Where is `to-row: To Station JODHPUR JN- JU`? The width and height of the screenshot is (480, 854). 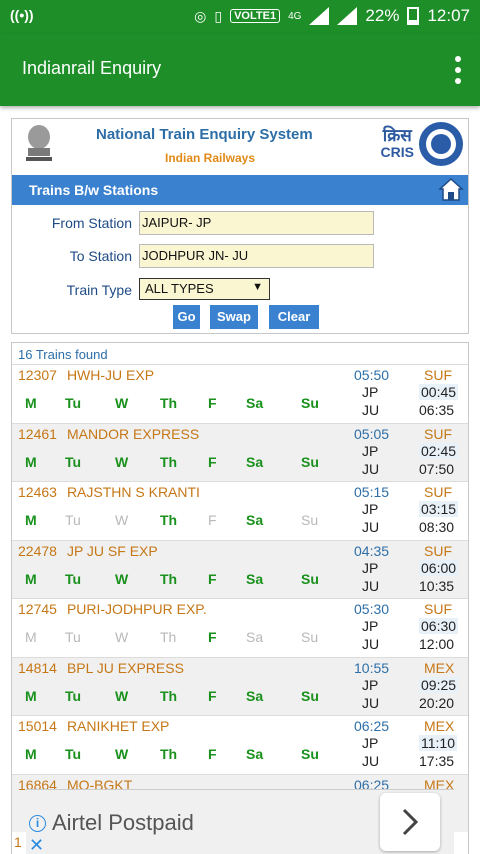
to-row: To Station JODHPUR JN- JU is located at coordinates (240, 257).